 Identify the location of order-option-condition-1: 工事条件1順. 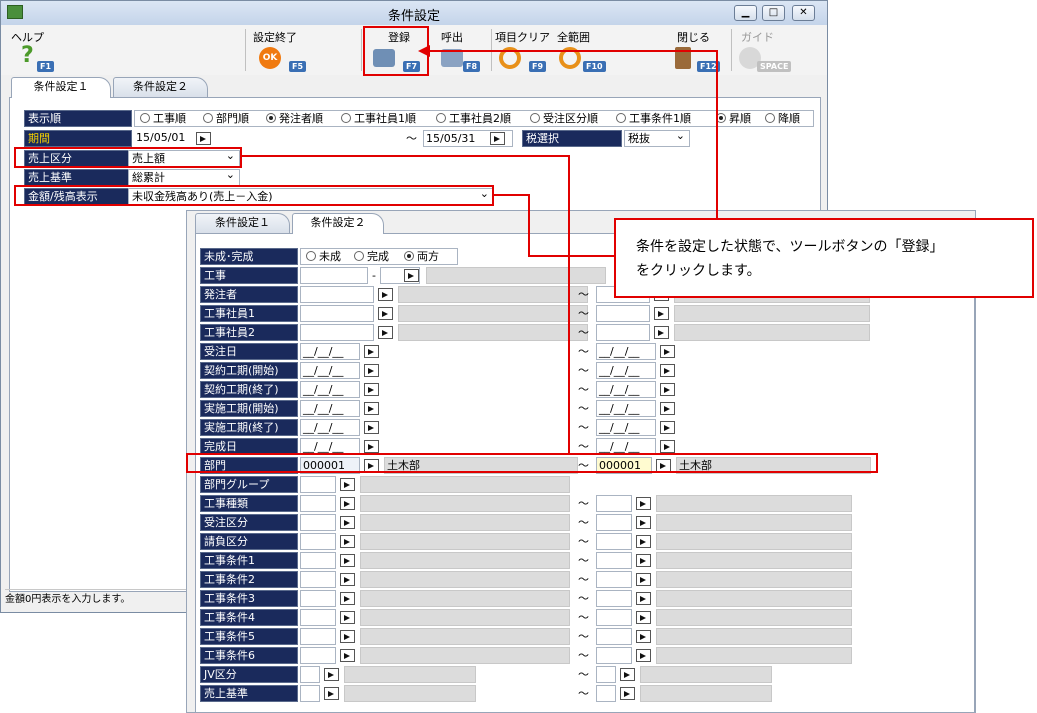
(653, 118).